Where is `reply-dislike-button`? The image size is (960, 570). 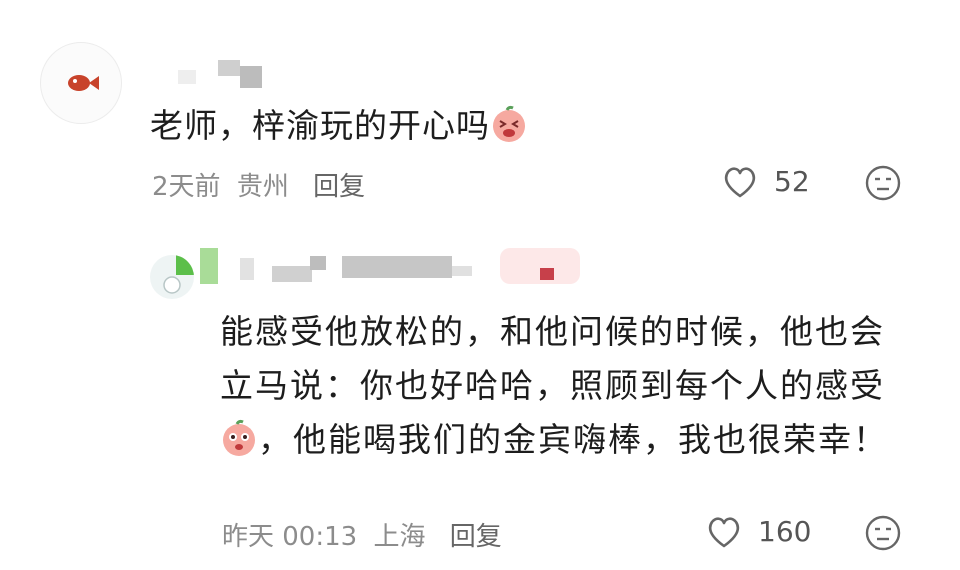
reply-dislike-button is located at coordinates (883, 533).